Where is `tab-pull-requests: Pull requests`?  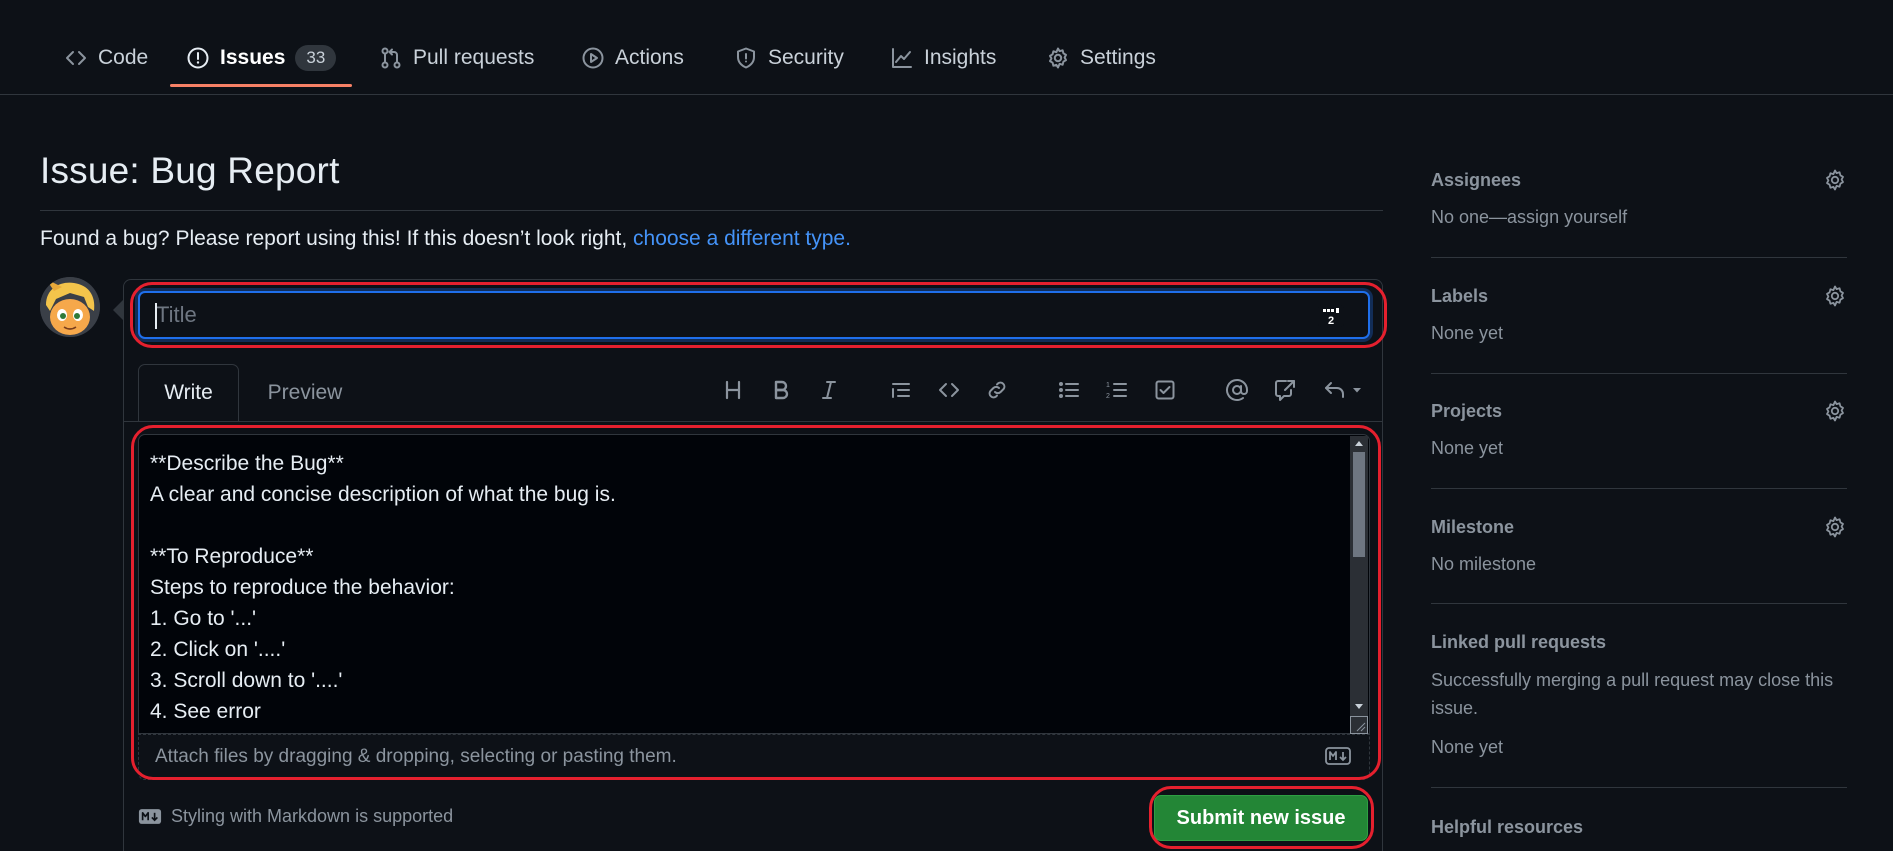 tab-pull-requests: Pull requests is located at coordinates (456, 58).